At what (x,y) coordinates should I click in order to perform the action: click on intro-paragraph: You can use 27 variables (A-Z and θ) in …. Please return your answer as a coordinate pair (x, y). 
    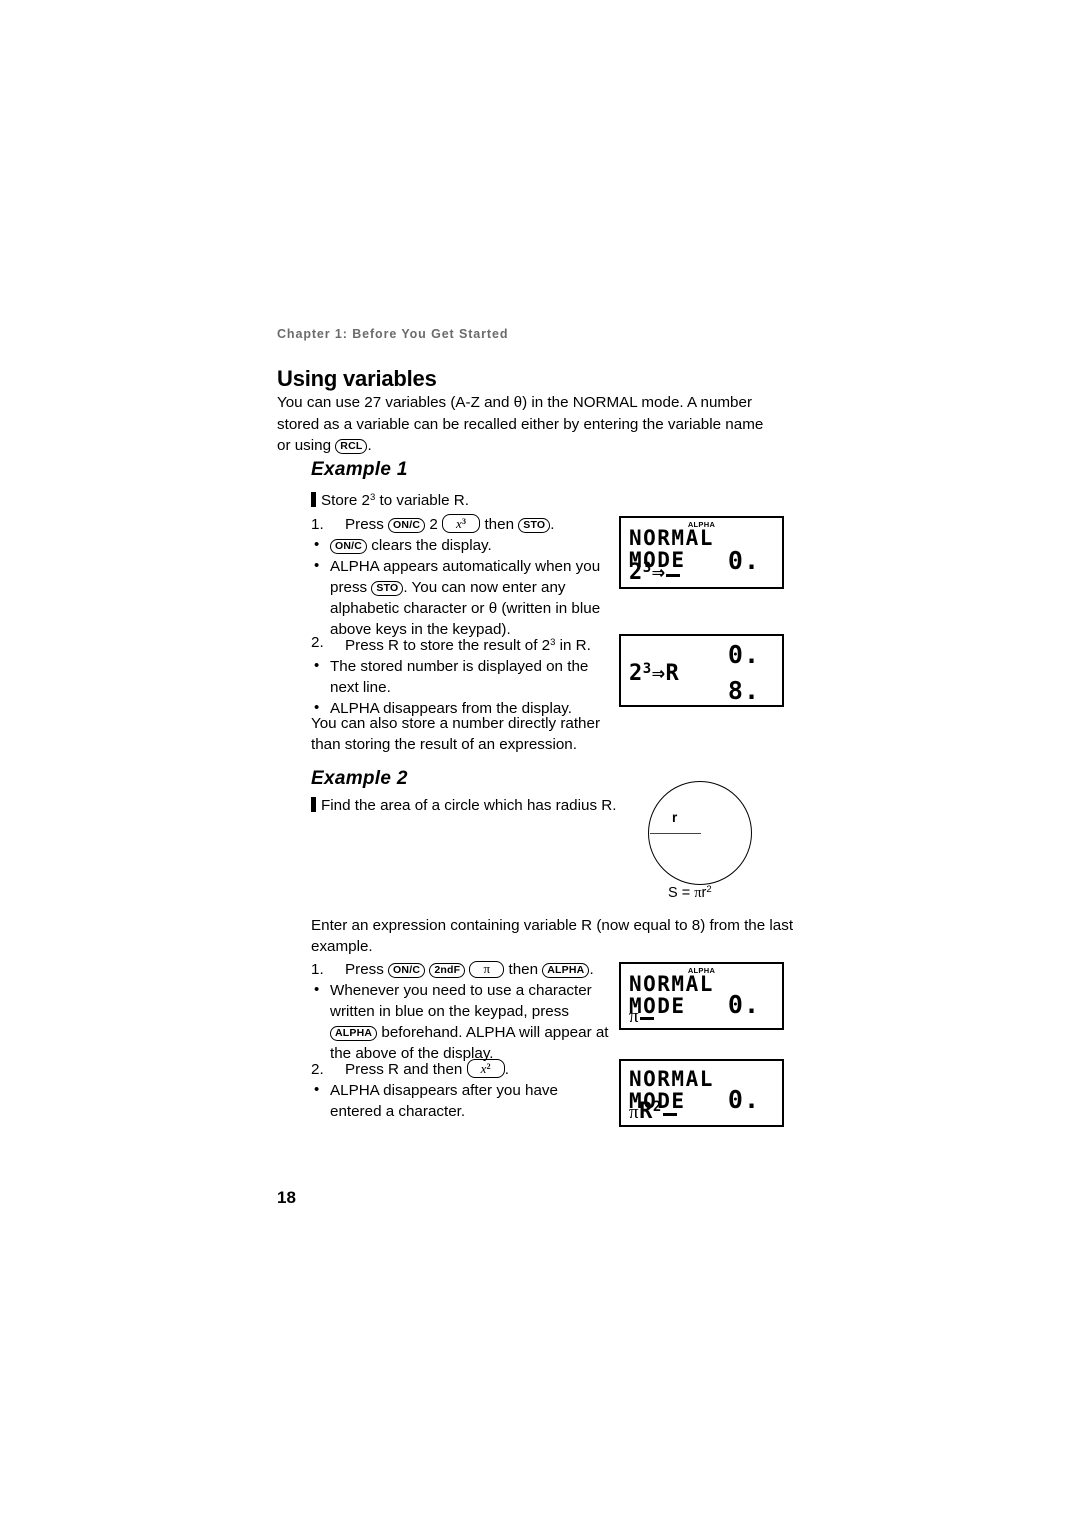
    Looking at the image, I should click on (527, 424).